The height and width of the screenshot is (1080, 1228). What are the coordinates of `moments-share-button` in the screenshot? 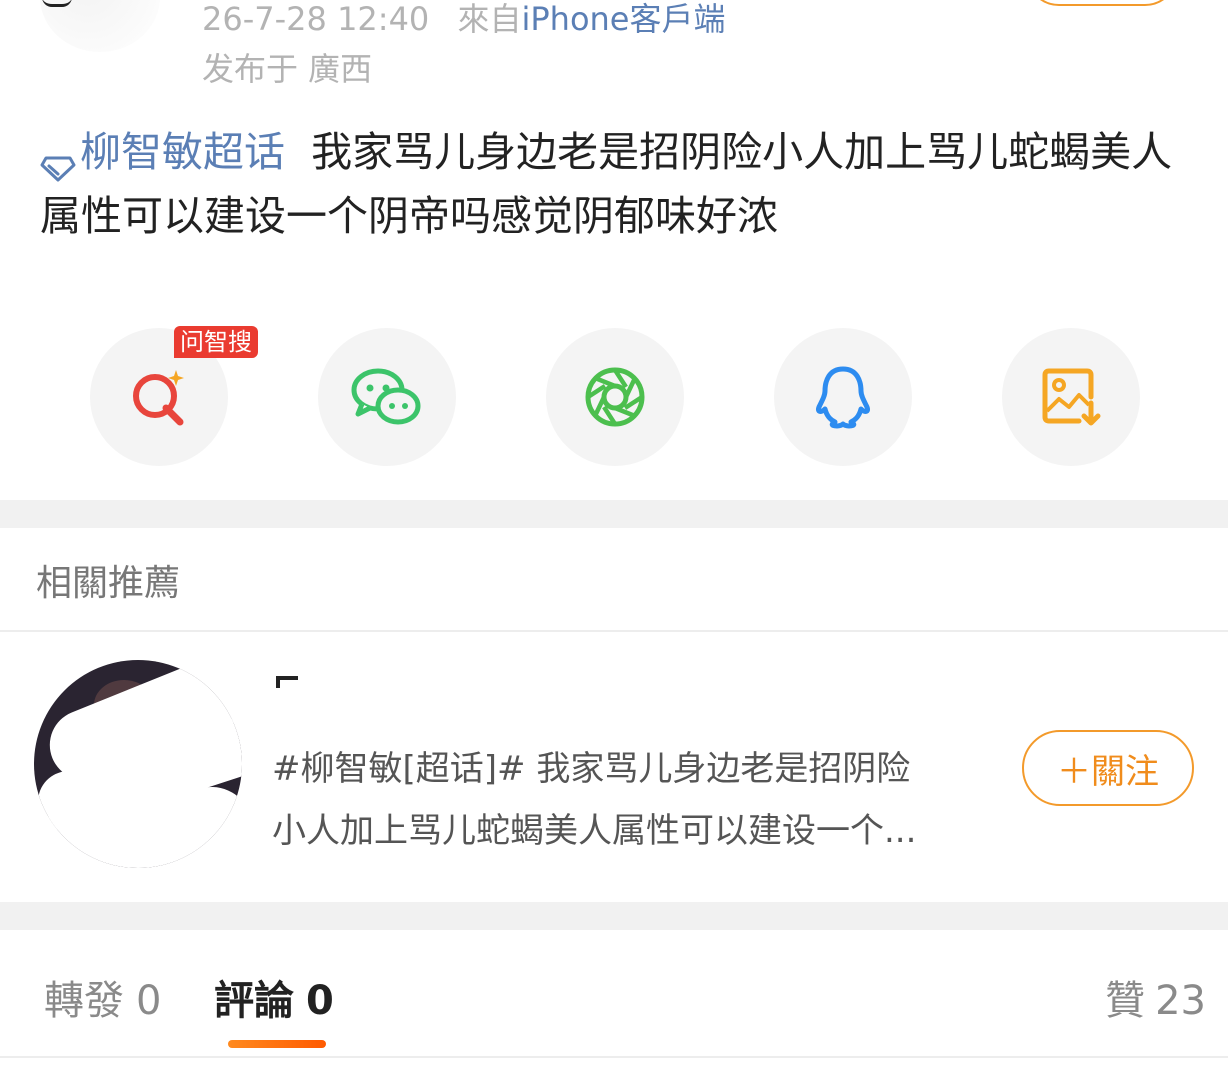 It's located at (615, 397).